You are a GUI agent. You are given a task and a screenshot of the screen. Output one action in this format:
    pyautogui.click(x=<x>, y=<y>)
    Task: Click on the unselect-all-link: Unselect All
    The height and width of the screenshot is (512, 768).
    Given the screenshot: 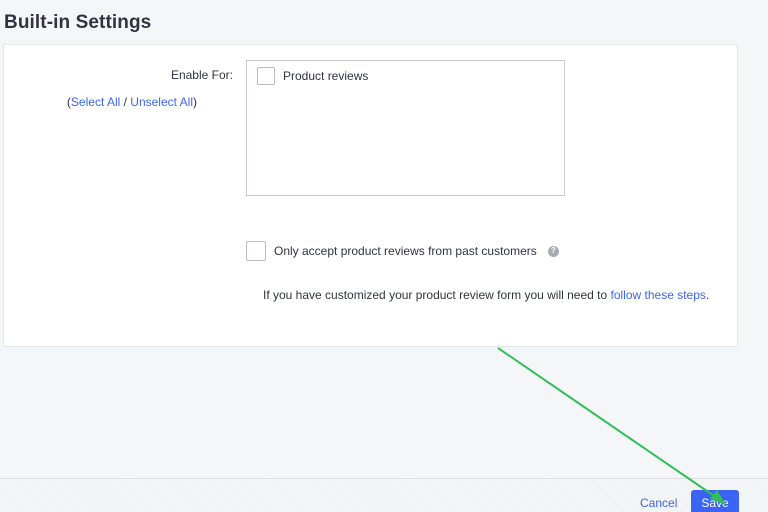 What is the action you would take?
    pyautogui.click(x=161, y=102)
    